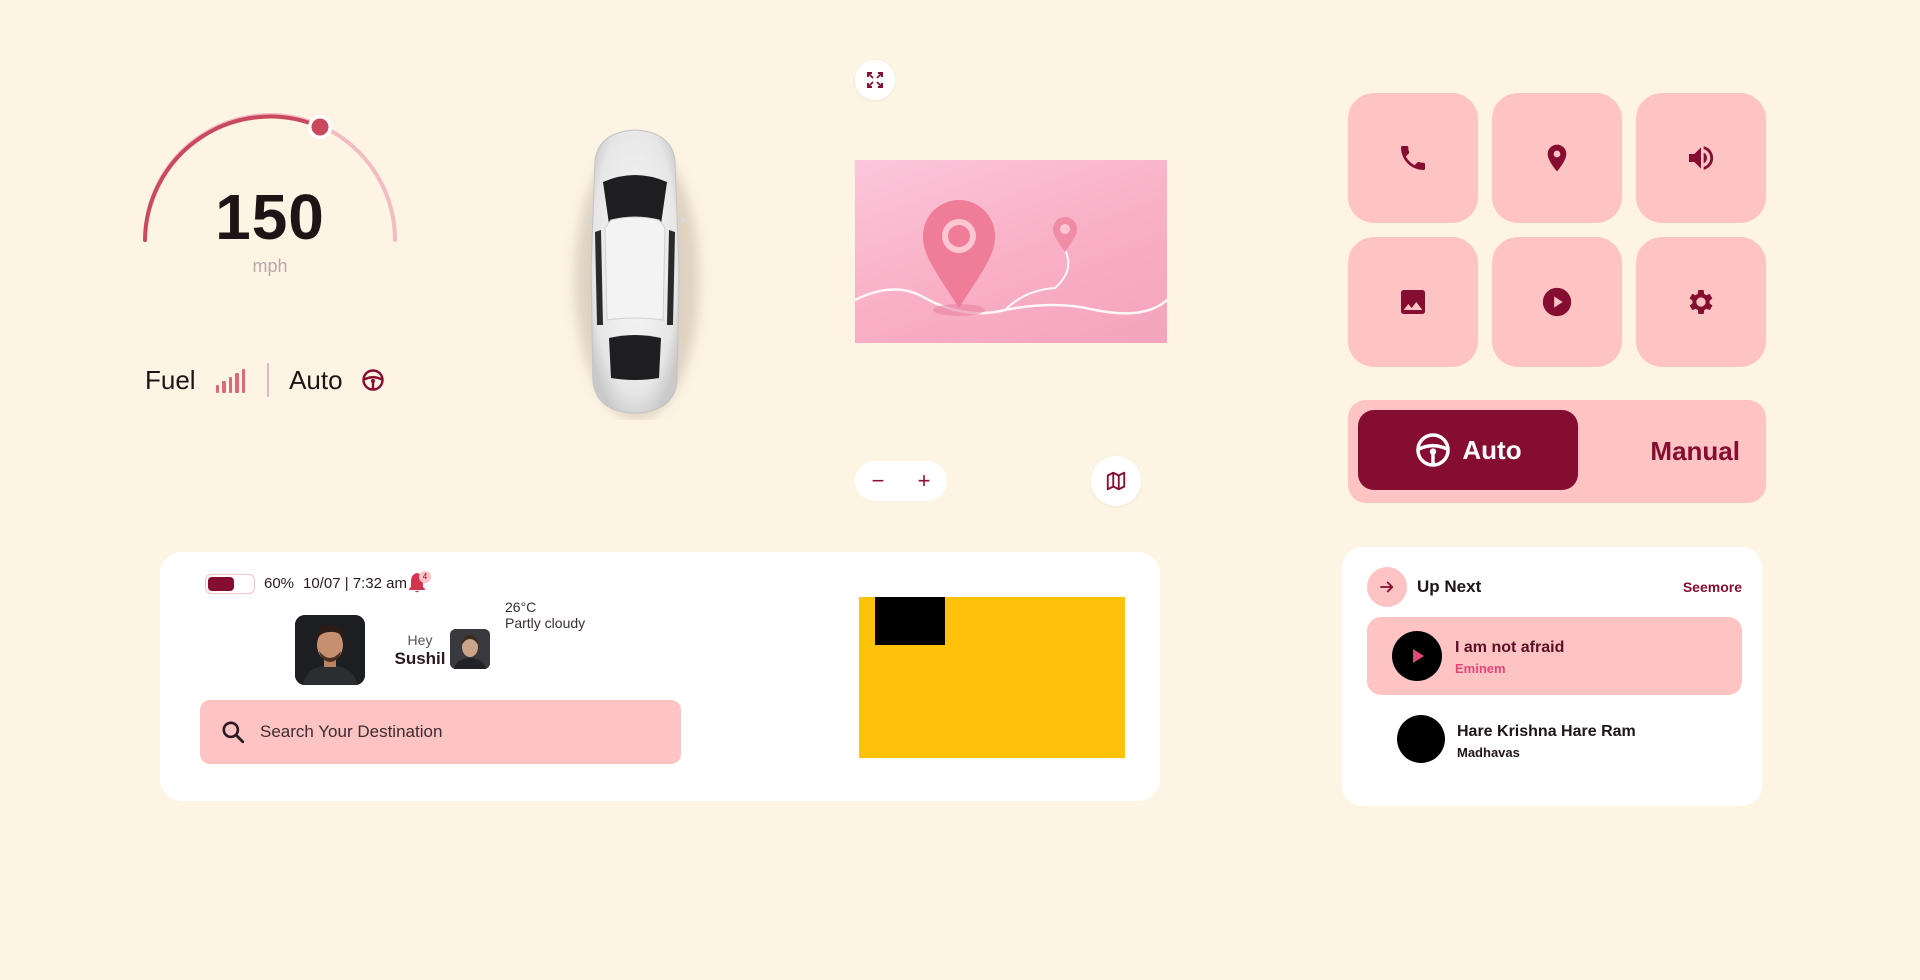 This screenshot has width=1920, height=980. I want to click on search-input, so click(460, 732).